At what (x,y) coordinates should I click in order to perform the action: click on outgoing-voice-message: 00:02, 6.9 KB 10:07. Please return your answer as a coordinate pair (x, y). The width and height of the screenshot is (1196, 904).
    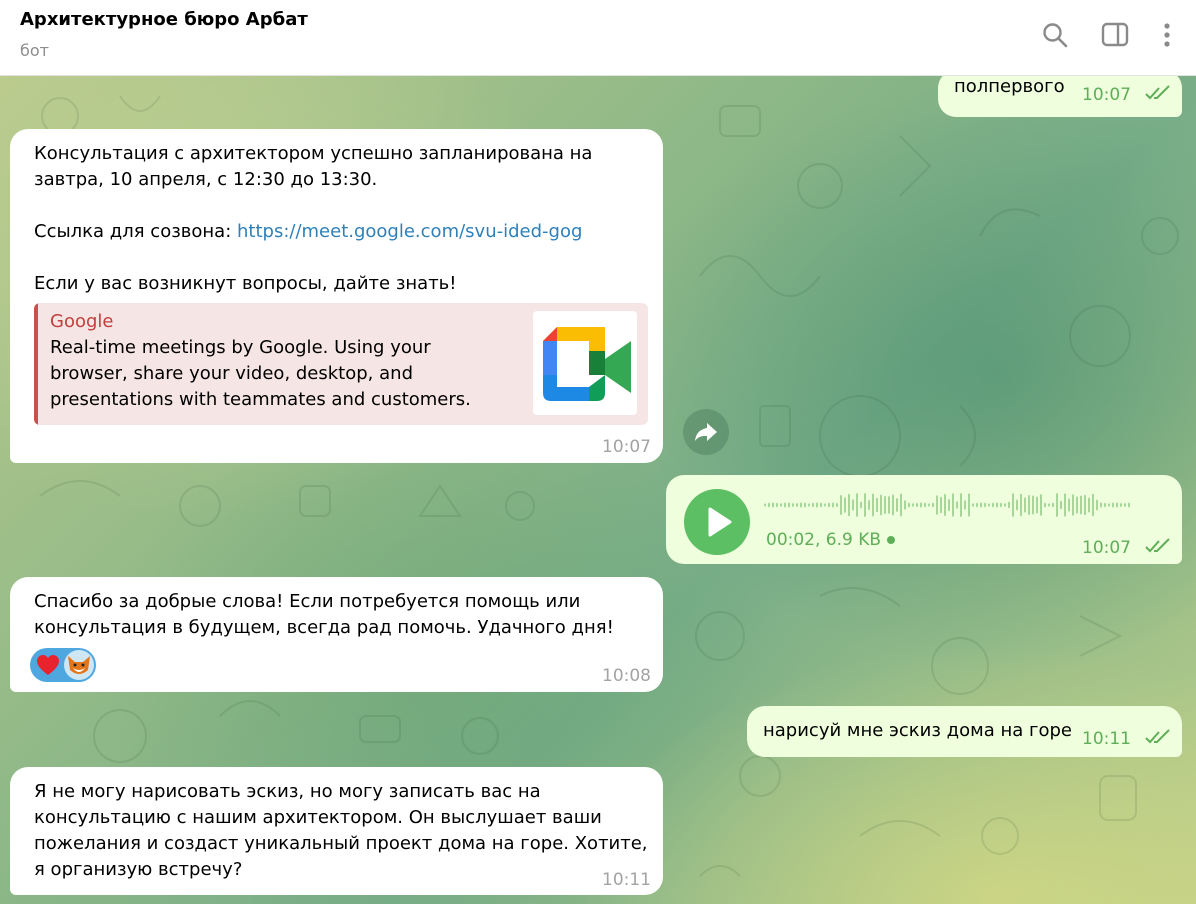
    Looking at the image, I should click on (924, 519).